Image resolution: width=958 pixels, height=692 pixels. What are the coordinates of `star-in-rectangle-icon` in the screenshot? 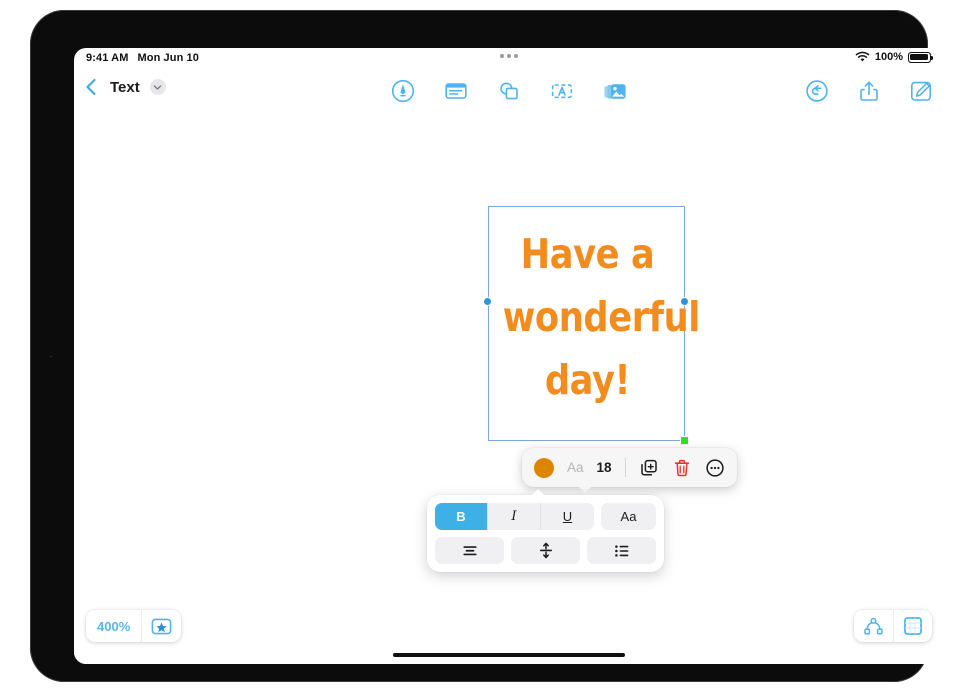 It's located at (161, 626).